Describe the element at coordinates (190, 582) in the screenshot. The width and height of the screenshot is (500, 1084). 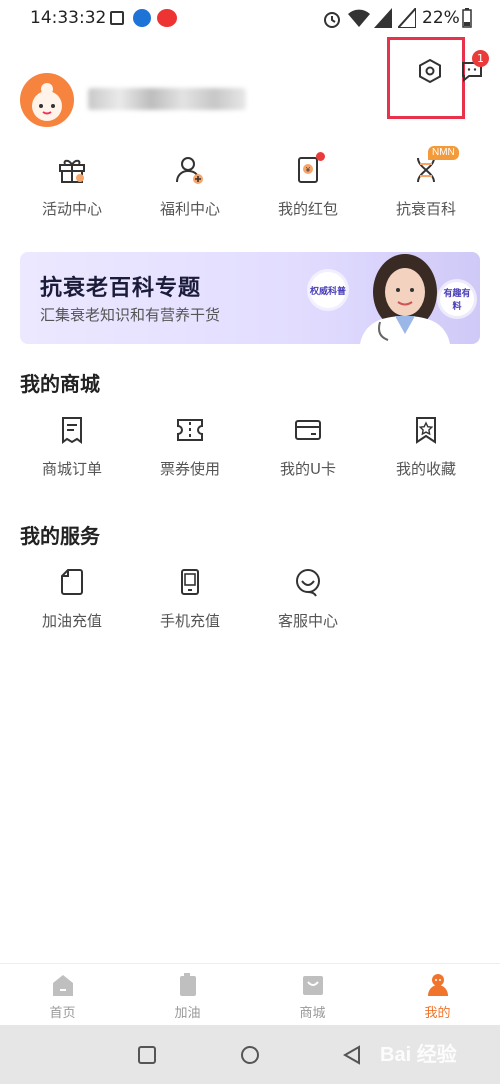
I see `phone-icon` at that location.